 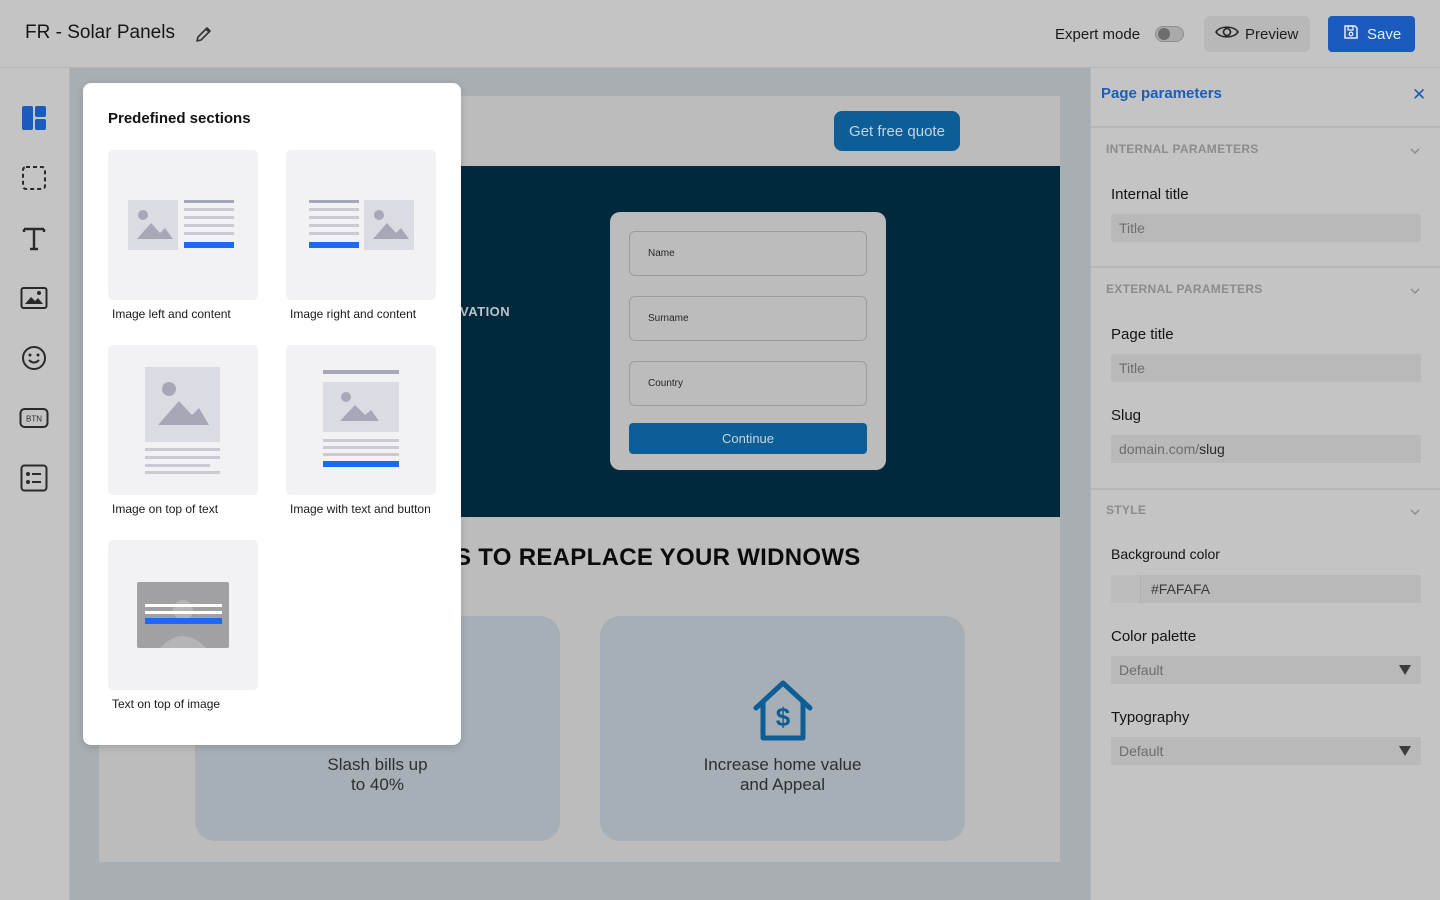 What do you see at coordinates (171, 314) in the screenshot?
I see `template-label: Image left and content` at bounding box center [171, 314].